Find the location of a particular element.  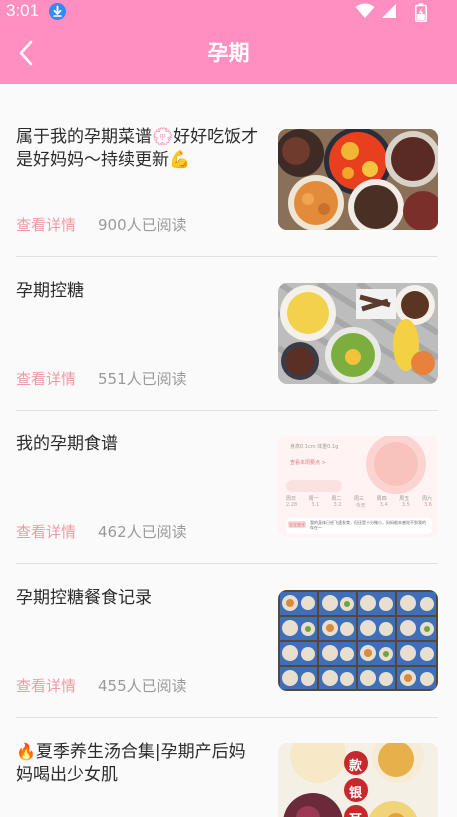

read-count: 900人已阅读 is located at coordinates (142, 225).